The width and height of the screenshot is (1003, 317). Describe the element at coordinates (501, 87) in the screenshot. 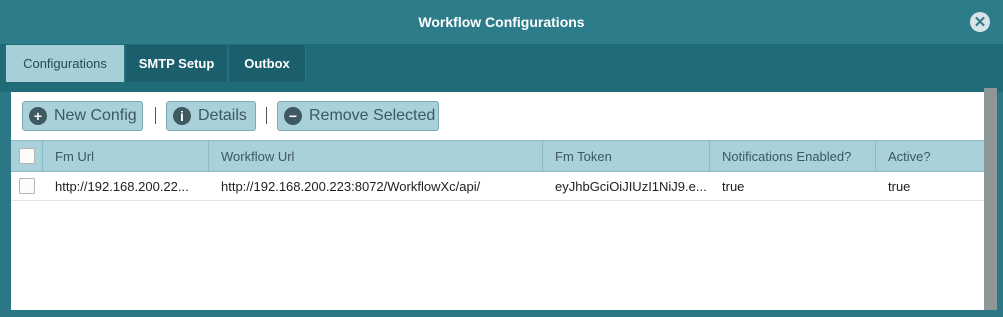

I see `tab-content-border` at that location.